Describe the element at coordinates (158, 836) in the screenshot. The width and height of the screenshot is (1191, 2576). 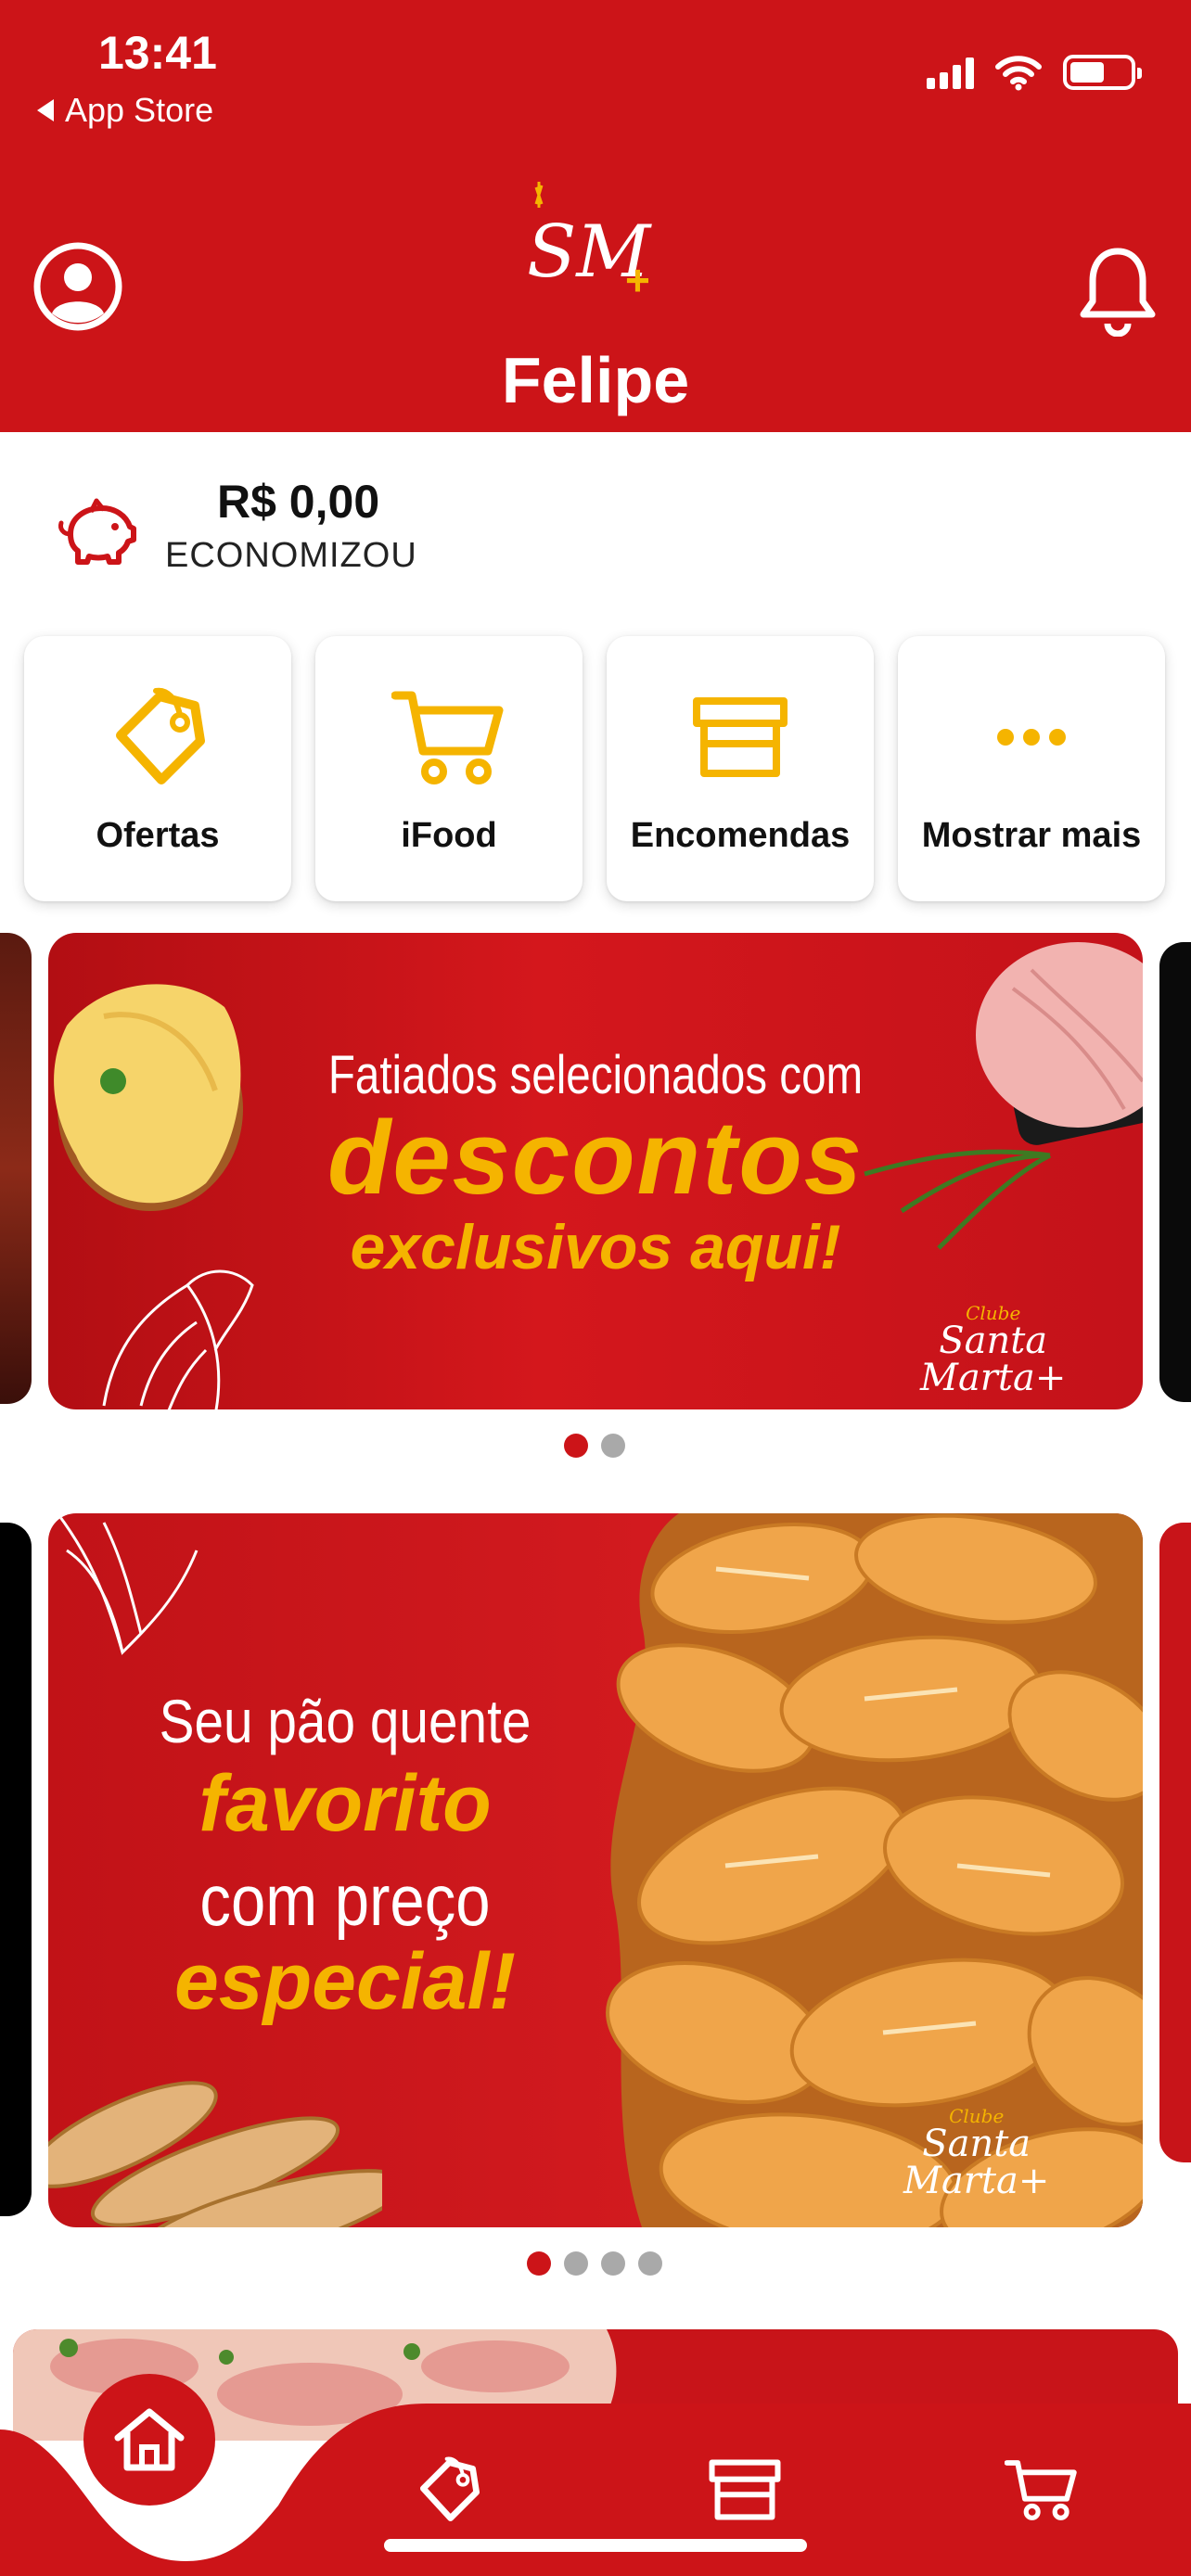
I see `quick-action-label: Ofertas` at that location.